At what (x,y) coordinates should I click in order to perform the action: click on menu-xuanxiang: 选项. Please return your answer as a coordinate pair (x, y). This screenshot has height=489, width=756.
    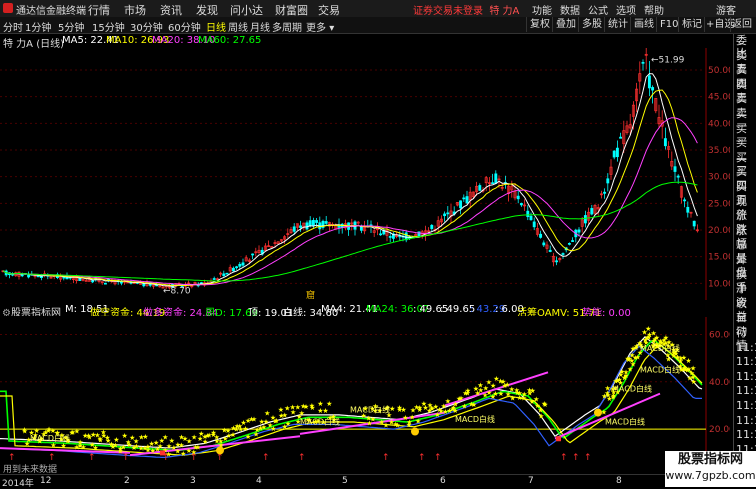
    Looking at the image, I should click on (626, 9).